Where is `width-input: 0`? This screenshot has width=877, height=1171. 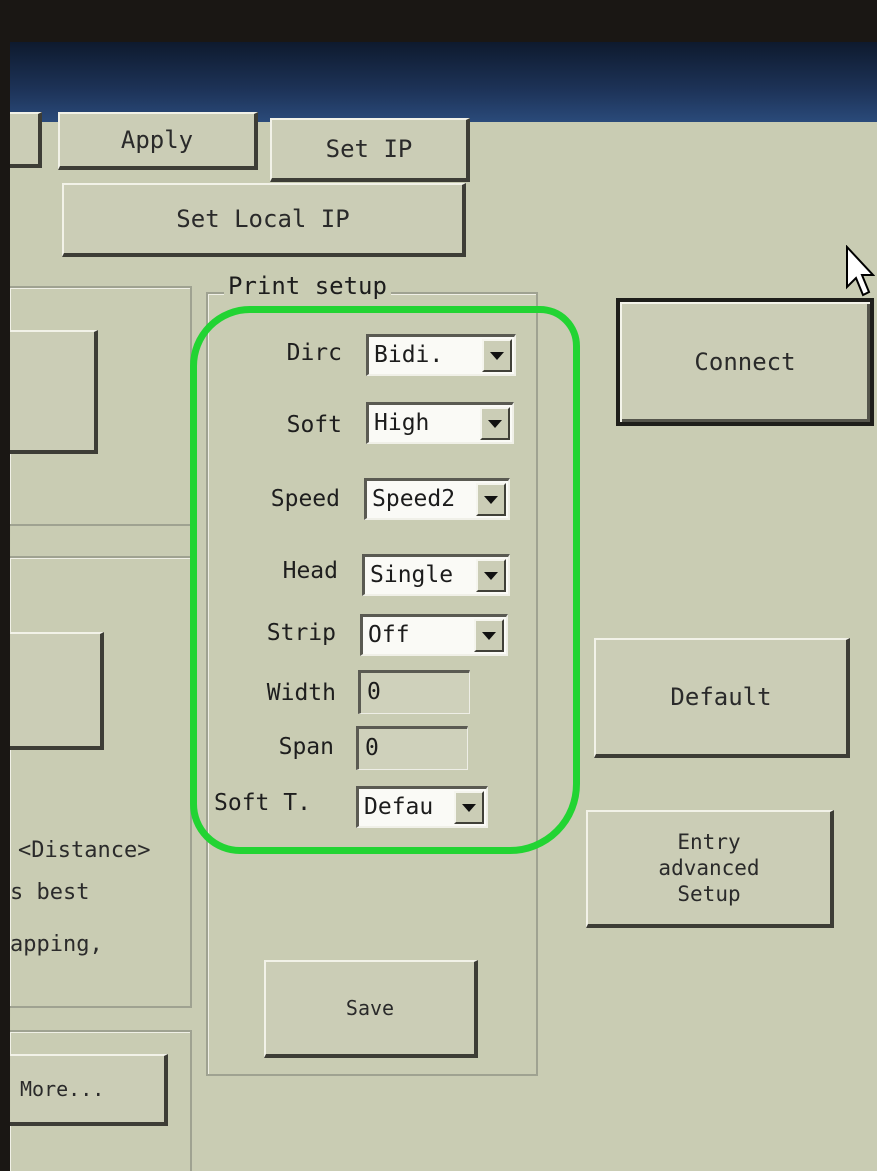
width-input: 0 is located at coordinates (414, 692).